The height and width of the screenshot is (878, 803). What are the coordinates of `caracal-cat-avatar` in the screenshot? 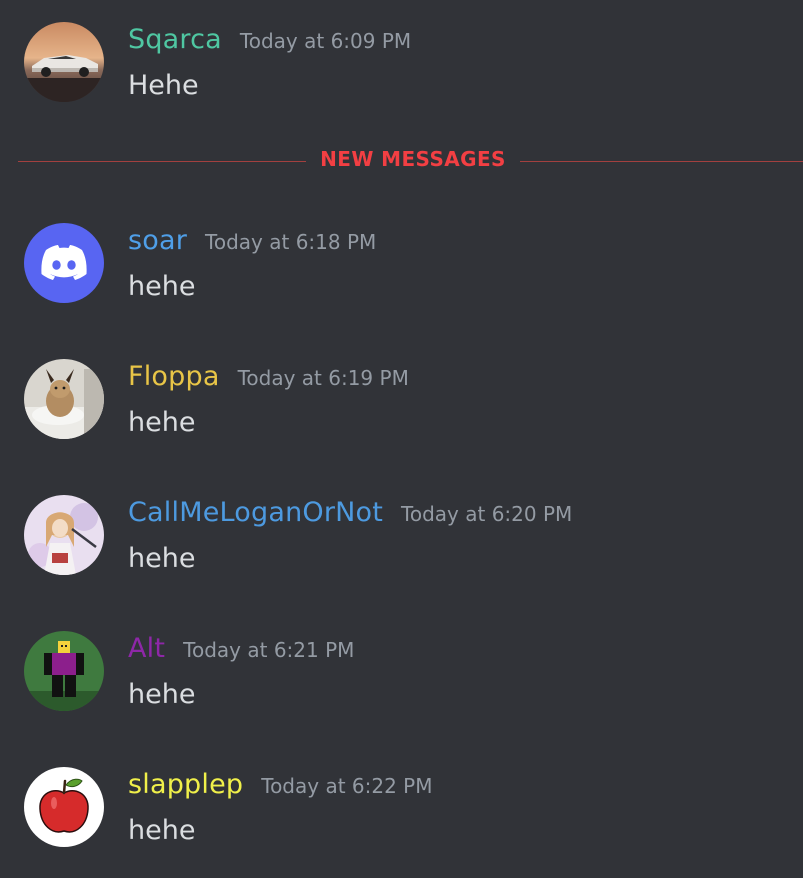 It's located at (64, 399).